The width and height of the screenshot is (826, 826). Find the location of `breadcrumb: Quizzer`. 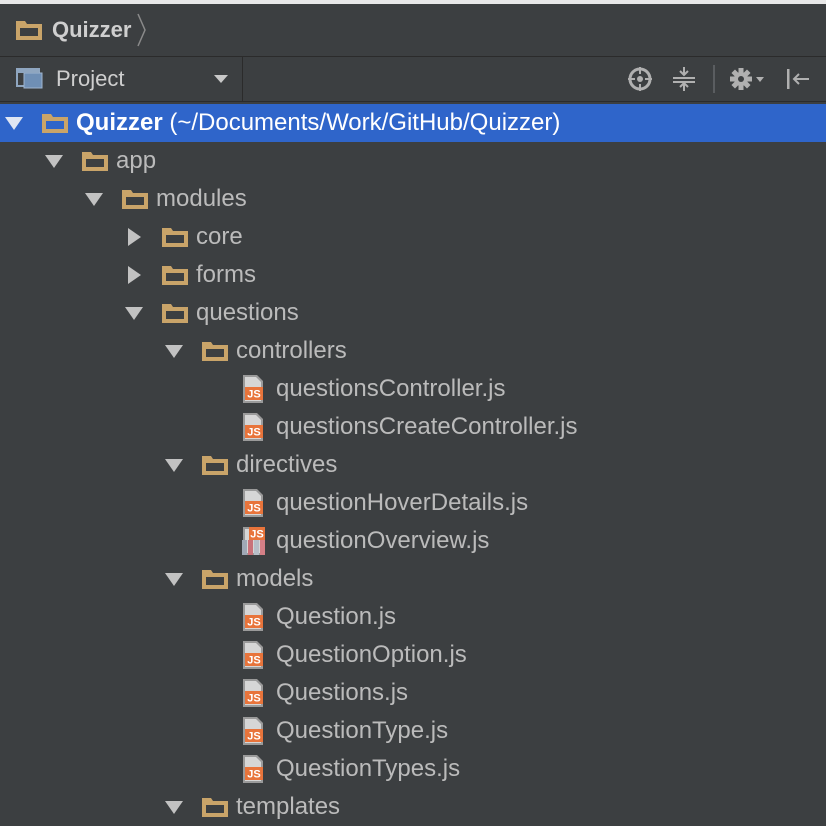

breadcrumb: Quizzer is located at coordinates (80, 30).